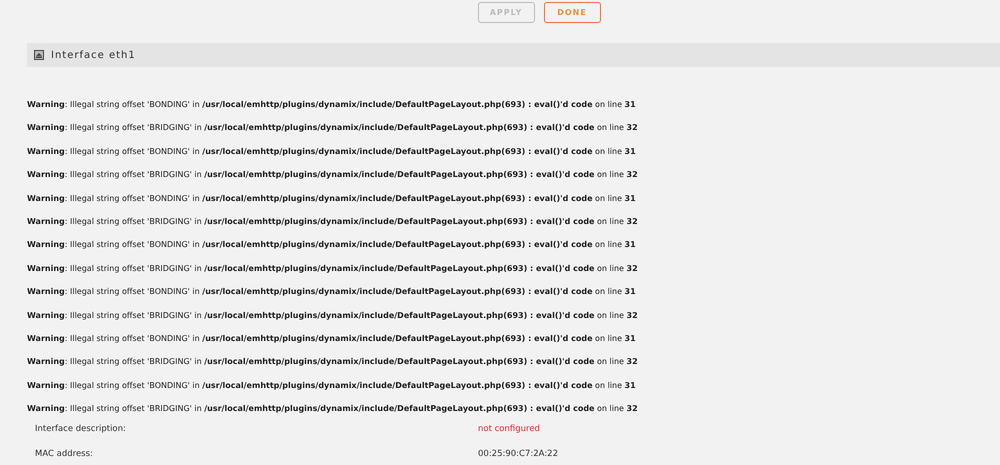 The image size is (1000, 465). I want to click on done-button: DONE, so click(572, 12).